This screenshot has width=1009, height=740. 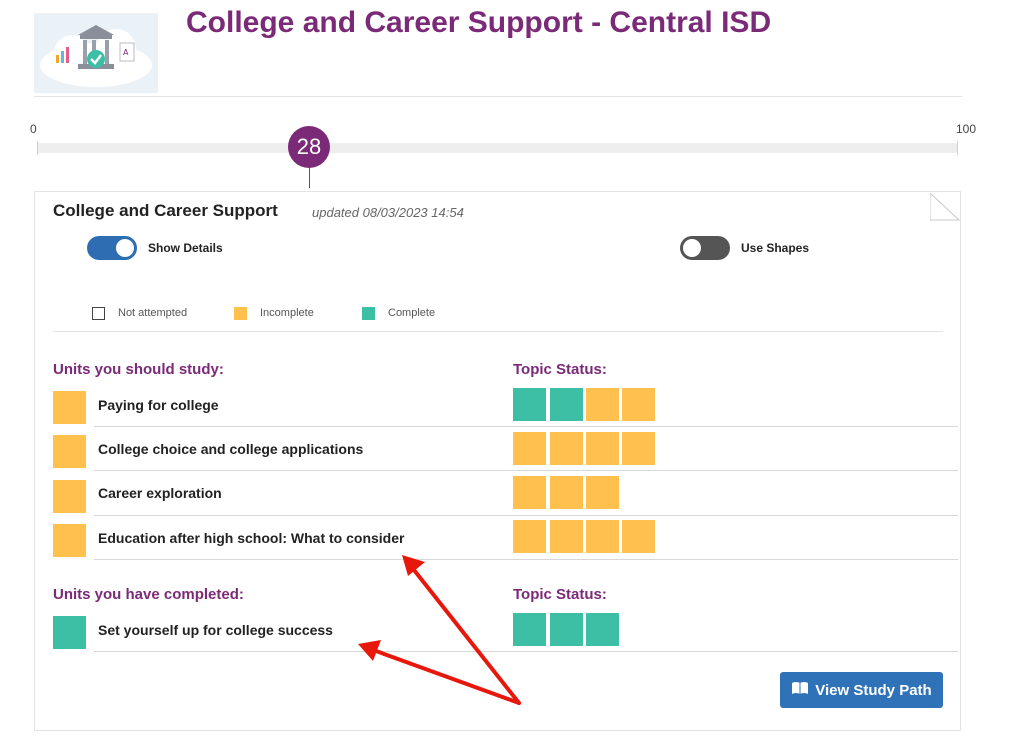 I want to click on annotation-arrowhead, so click(x=413, y=565).